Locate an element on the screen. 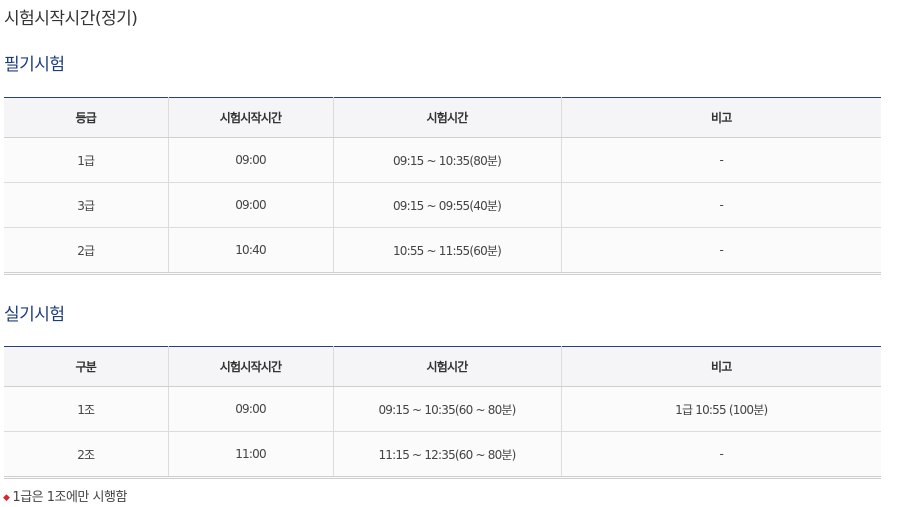 The image size is (903, 507). written-exam-title: 필기시험 is located at coordinates (34, 65).